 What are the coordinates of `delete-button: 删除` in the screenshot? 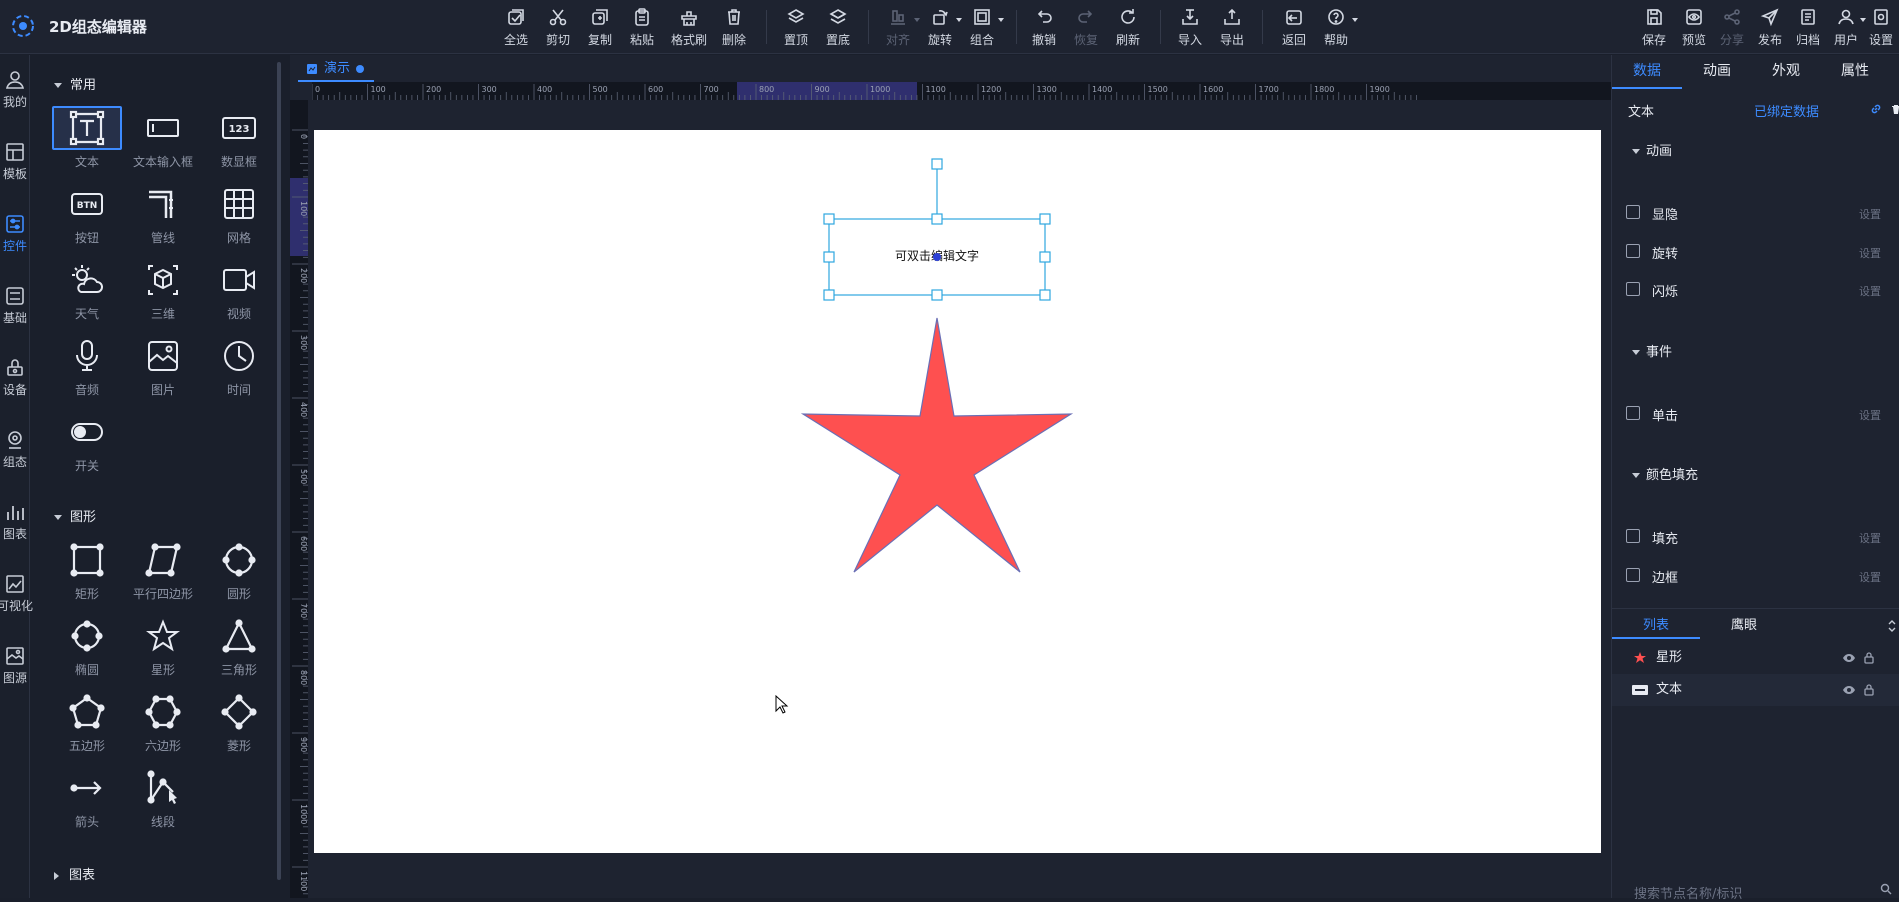 It's located at (734, 27).